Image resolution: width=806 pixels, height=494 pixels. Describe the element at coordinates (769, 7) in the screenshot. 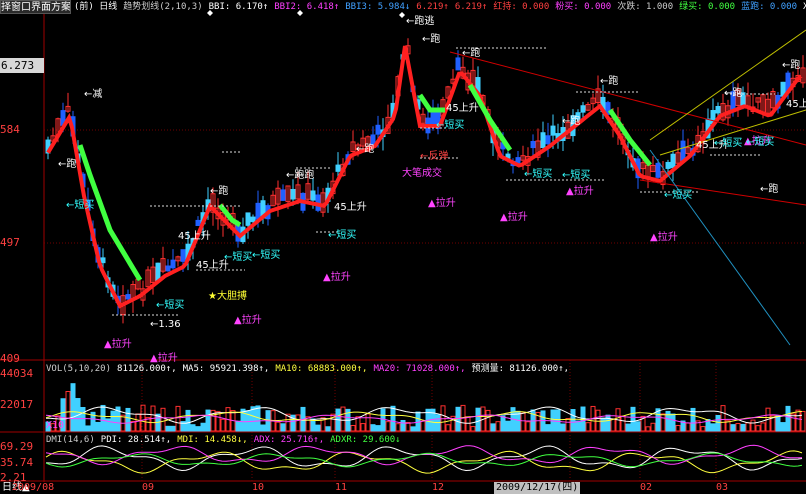

I see `header-item: 蓝跑: 0.000` at that location.